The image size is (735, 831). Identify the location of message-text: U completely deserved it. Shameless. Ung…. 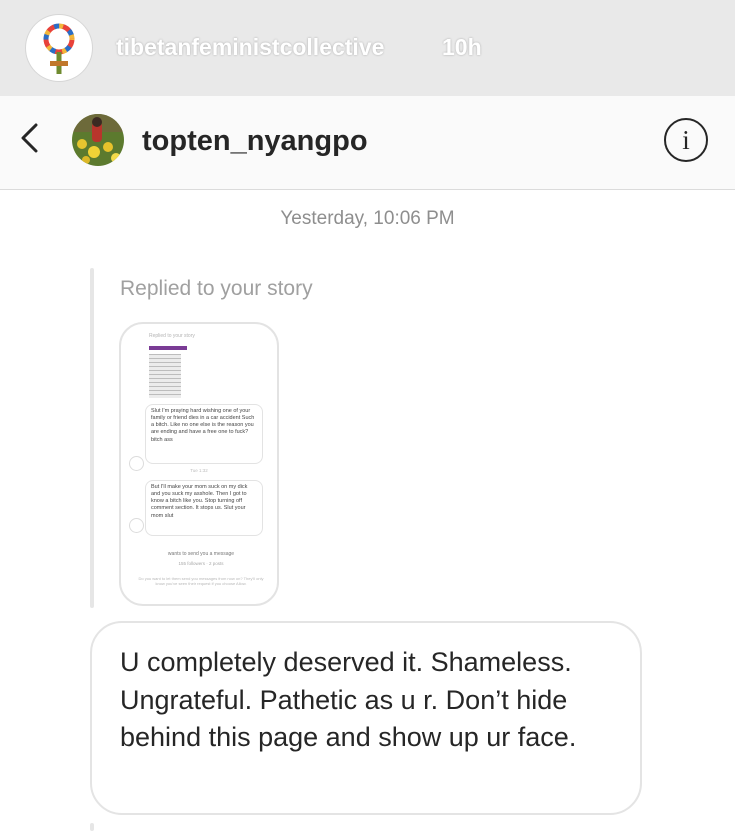
(348, 699).